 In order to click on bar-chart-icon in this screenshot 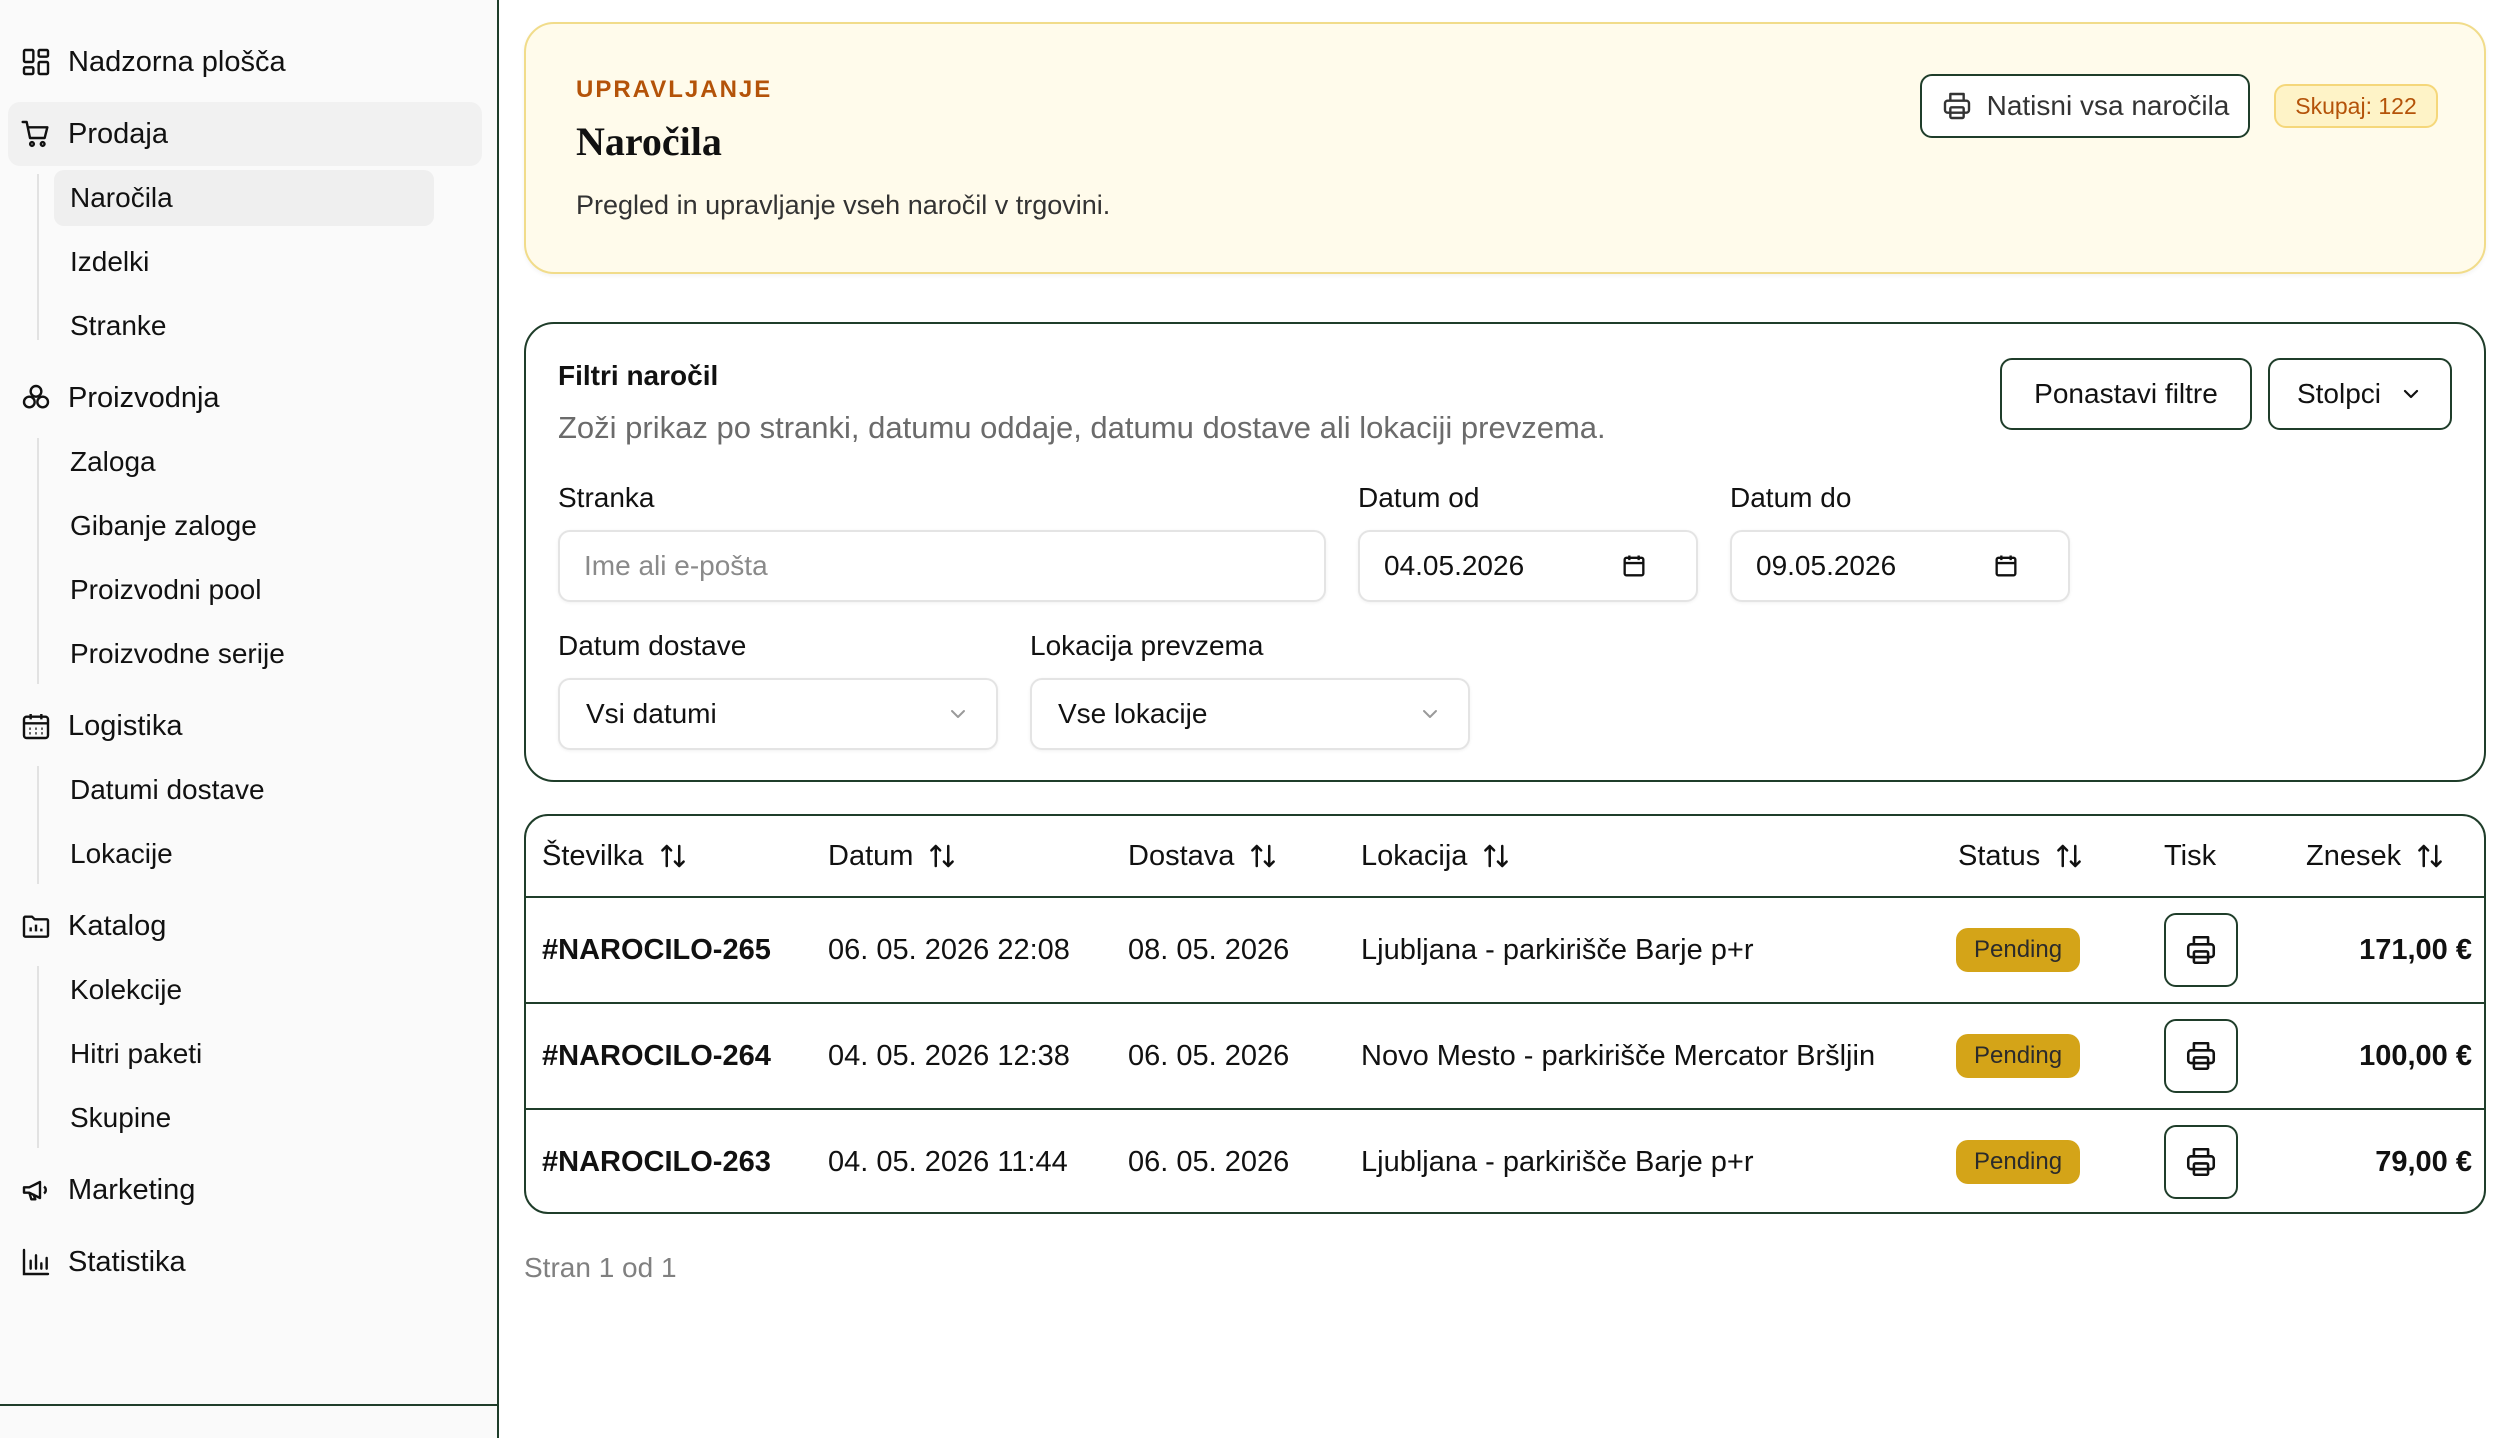, I will do `click(36, 1262)`.